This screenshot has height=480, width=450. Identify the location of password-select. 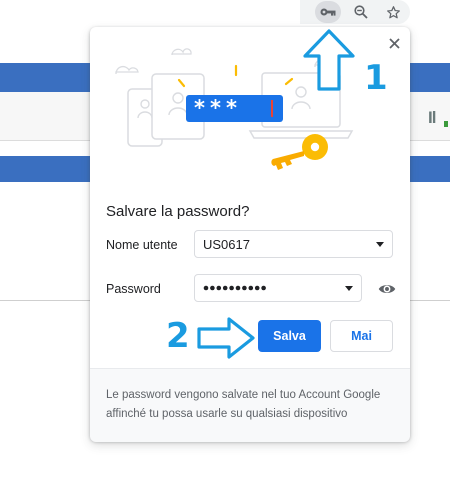
(278, 288).